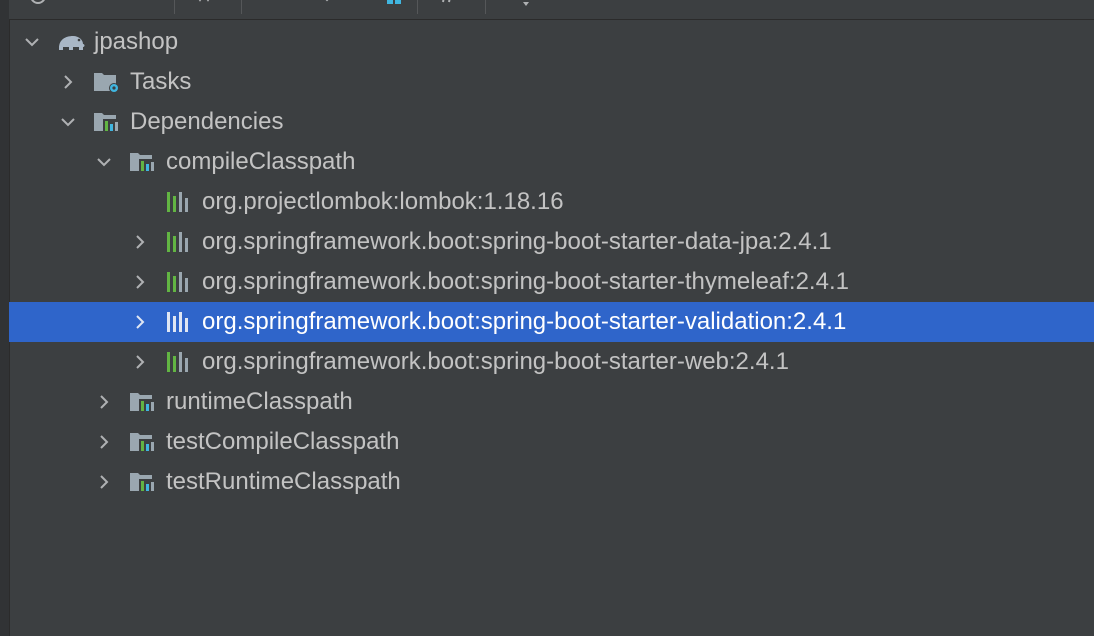  I want to click on tree-node-label: compileClasspath, so click(261, 161).